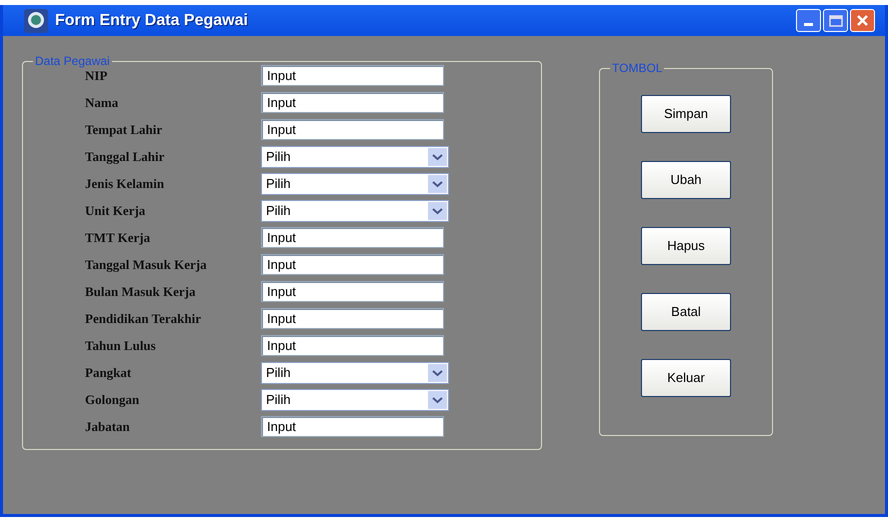  Describe the element at coordinates (112, 399) in the screenshot. I see `field-label: Golongan` at that location.